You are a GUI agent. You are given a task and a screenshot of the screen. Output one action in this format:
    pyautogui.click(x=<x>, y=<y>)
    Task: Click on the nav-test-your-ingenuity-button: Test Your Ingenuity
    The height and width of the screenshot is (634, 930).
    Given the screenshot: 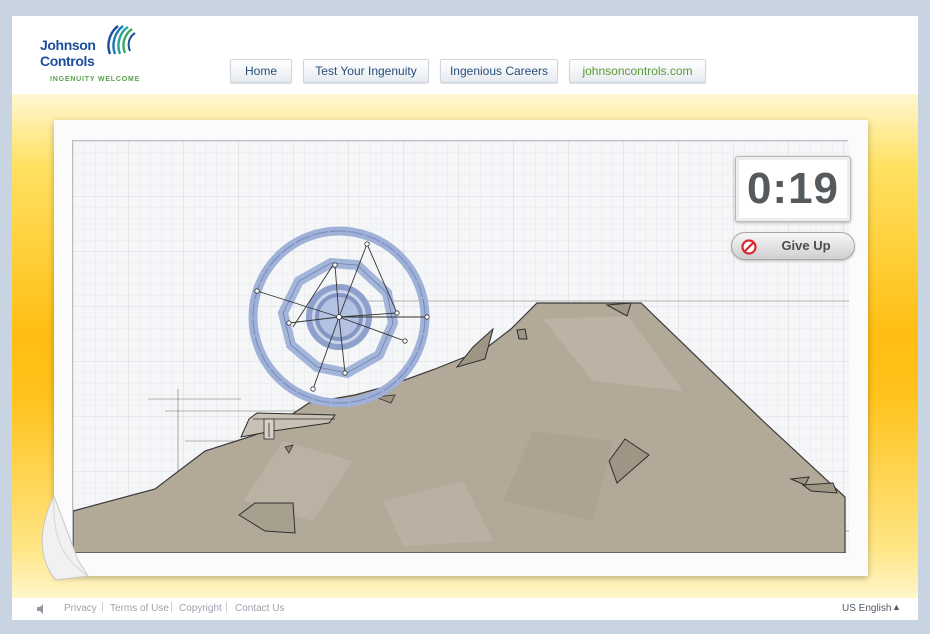 What is the action you would take?
    pyautogui.click(x=366, y=71)
    